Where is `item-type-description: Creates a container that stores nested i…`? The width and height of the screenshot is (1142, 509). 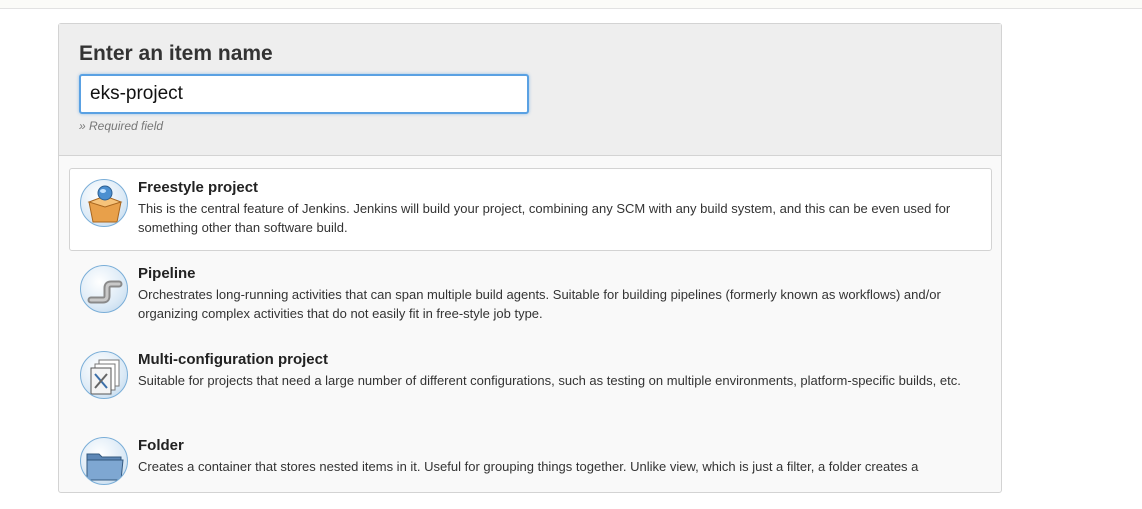 item-type-description: Creates a container that stores nested i… is located at coordinates (528, 466).